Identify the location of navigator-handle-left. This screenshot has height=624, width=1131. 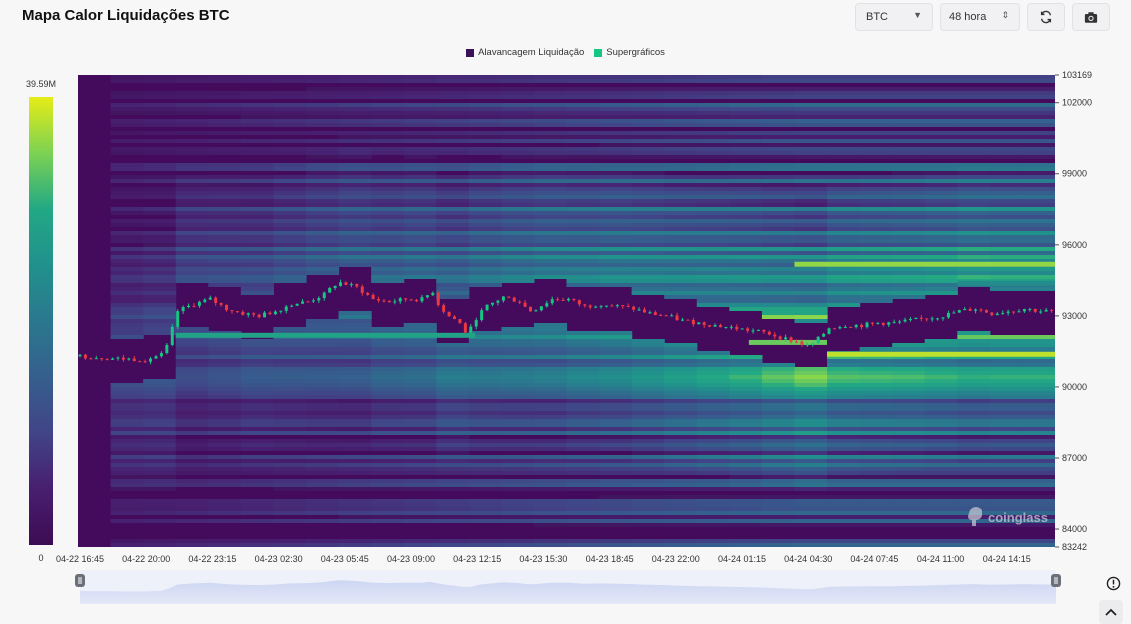
(80, 580).